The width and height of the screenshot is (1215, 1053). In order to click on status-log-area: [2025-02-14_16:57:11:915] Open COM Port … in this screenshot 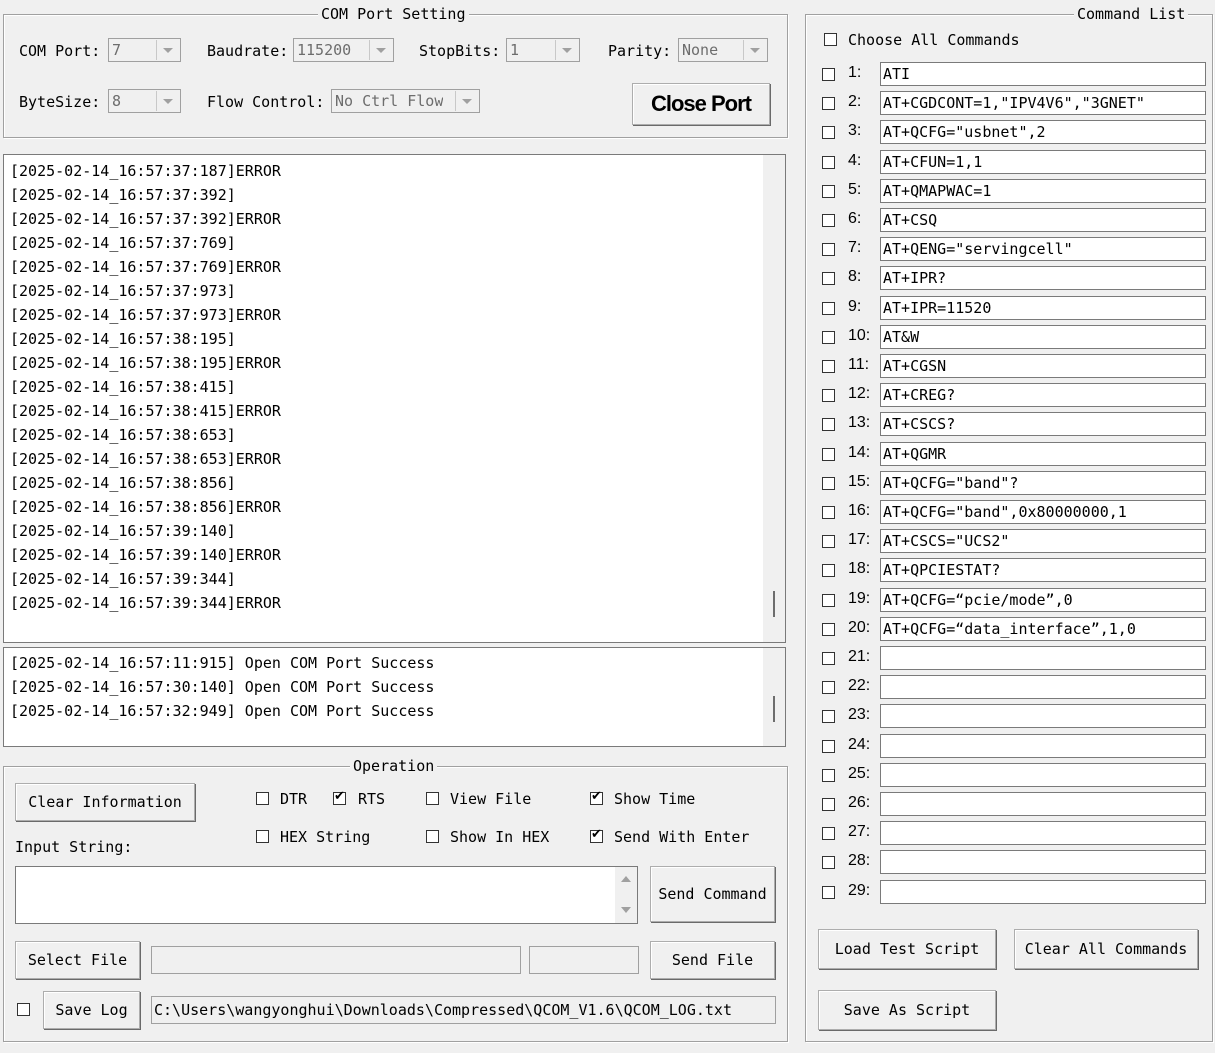, I will do `click(394, 697)`.